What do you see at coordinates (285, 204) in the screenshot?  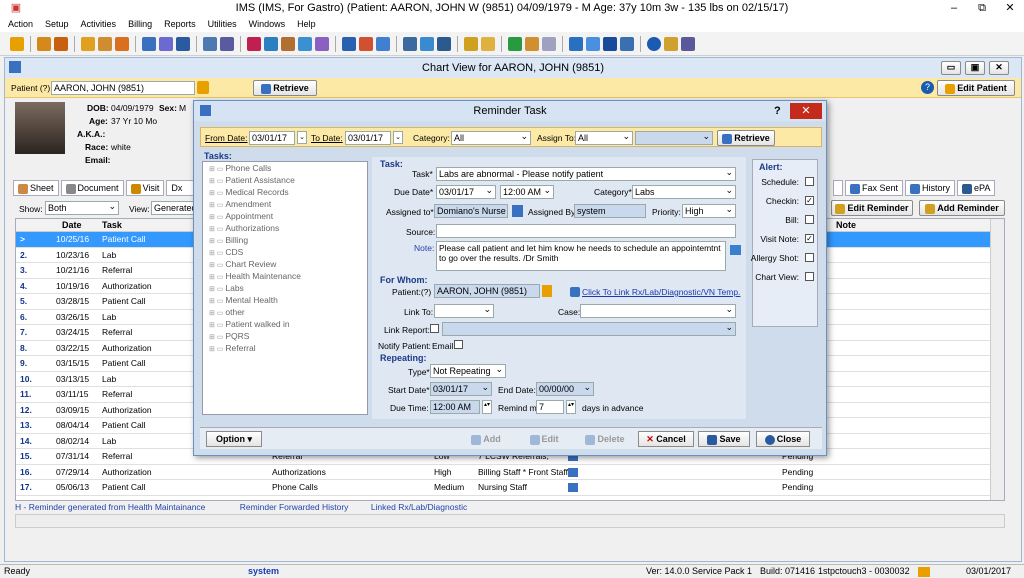 I see `tree-item: Amendment` at bounding box center [285, 204].